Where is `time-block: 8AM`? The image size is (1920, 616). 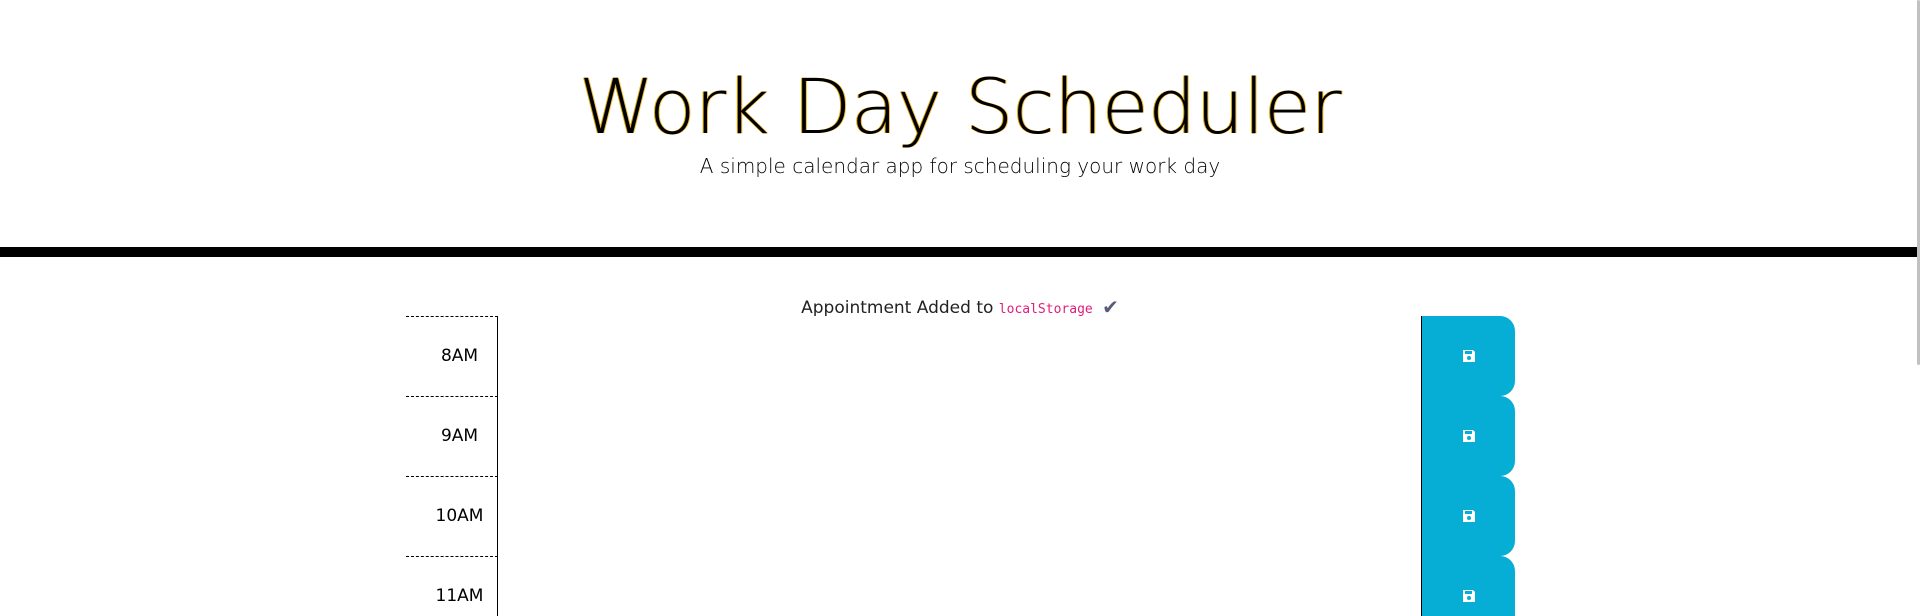 time-block: 8AM is located at coordinates (960, 356).